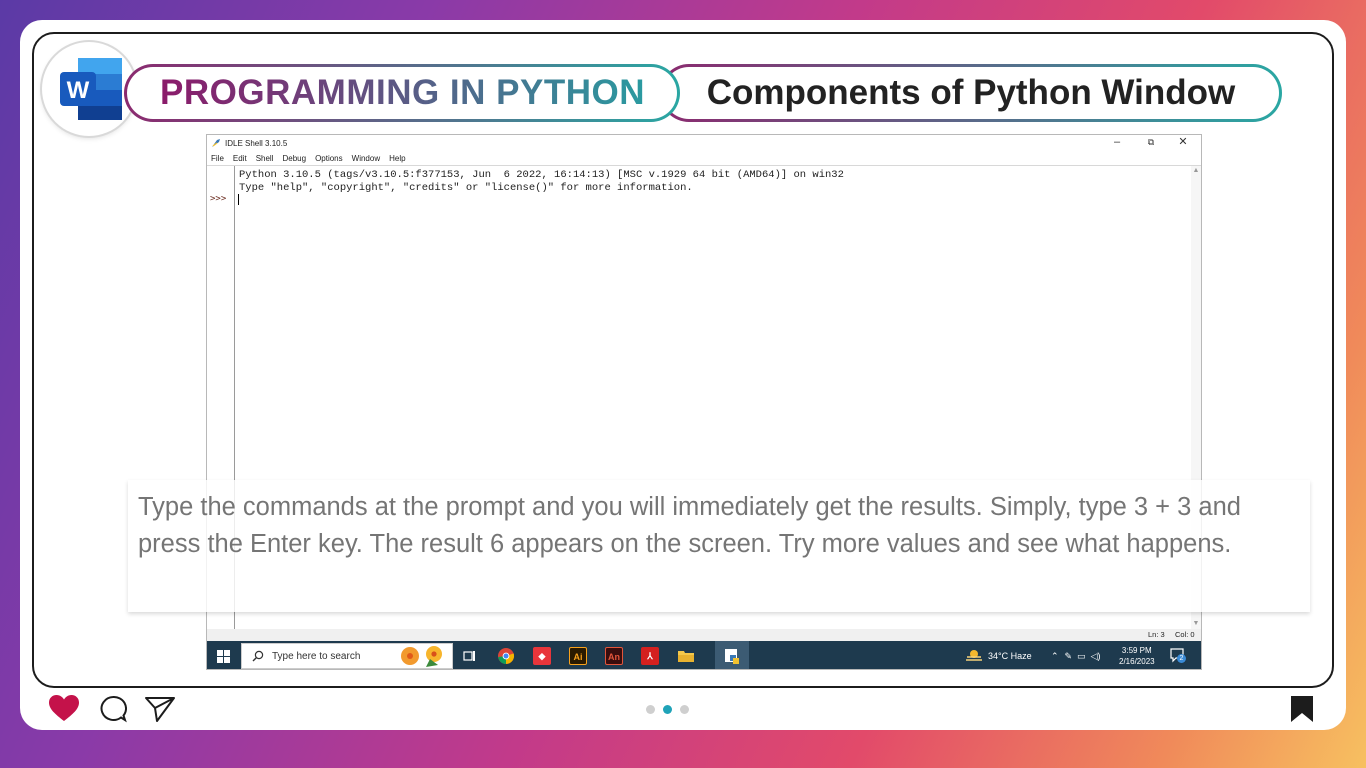 The height and width of the screenshot is (768, 1366). I want to click on task-view-icon, so click(470, 656).